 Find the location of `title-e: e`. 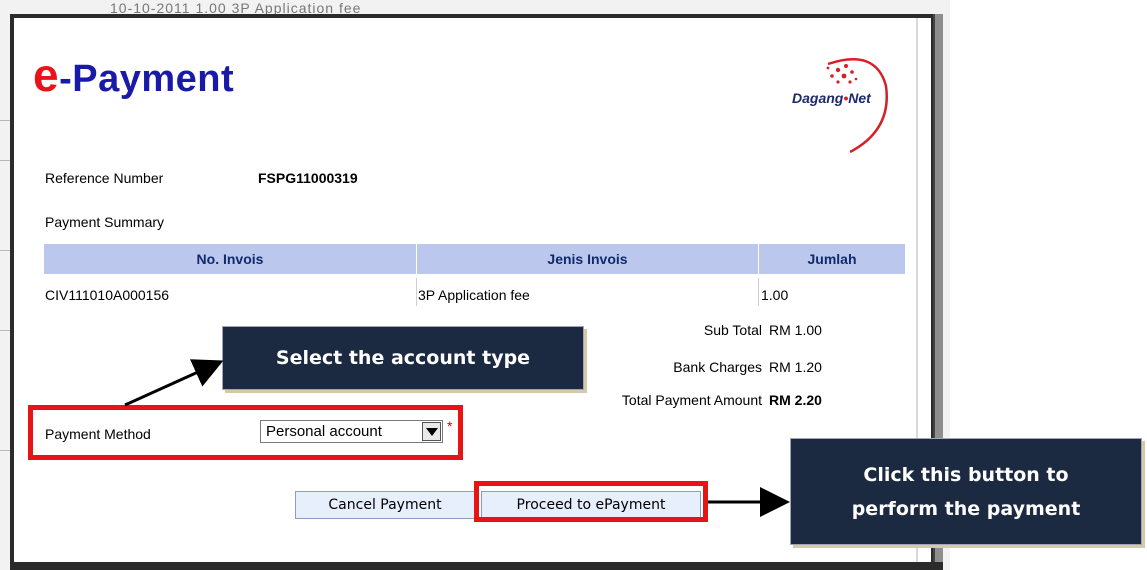

title-e: e is located at coordinates (46, 75).